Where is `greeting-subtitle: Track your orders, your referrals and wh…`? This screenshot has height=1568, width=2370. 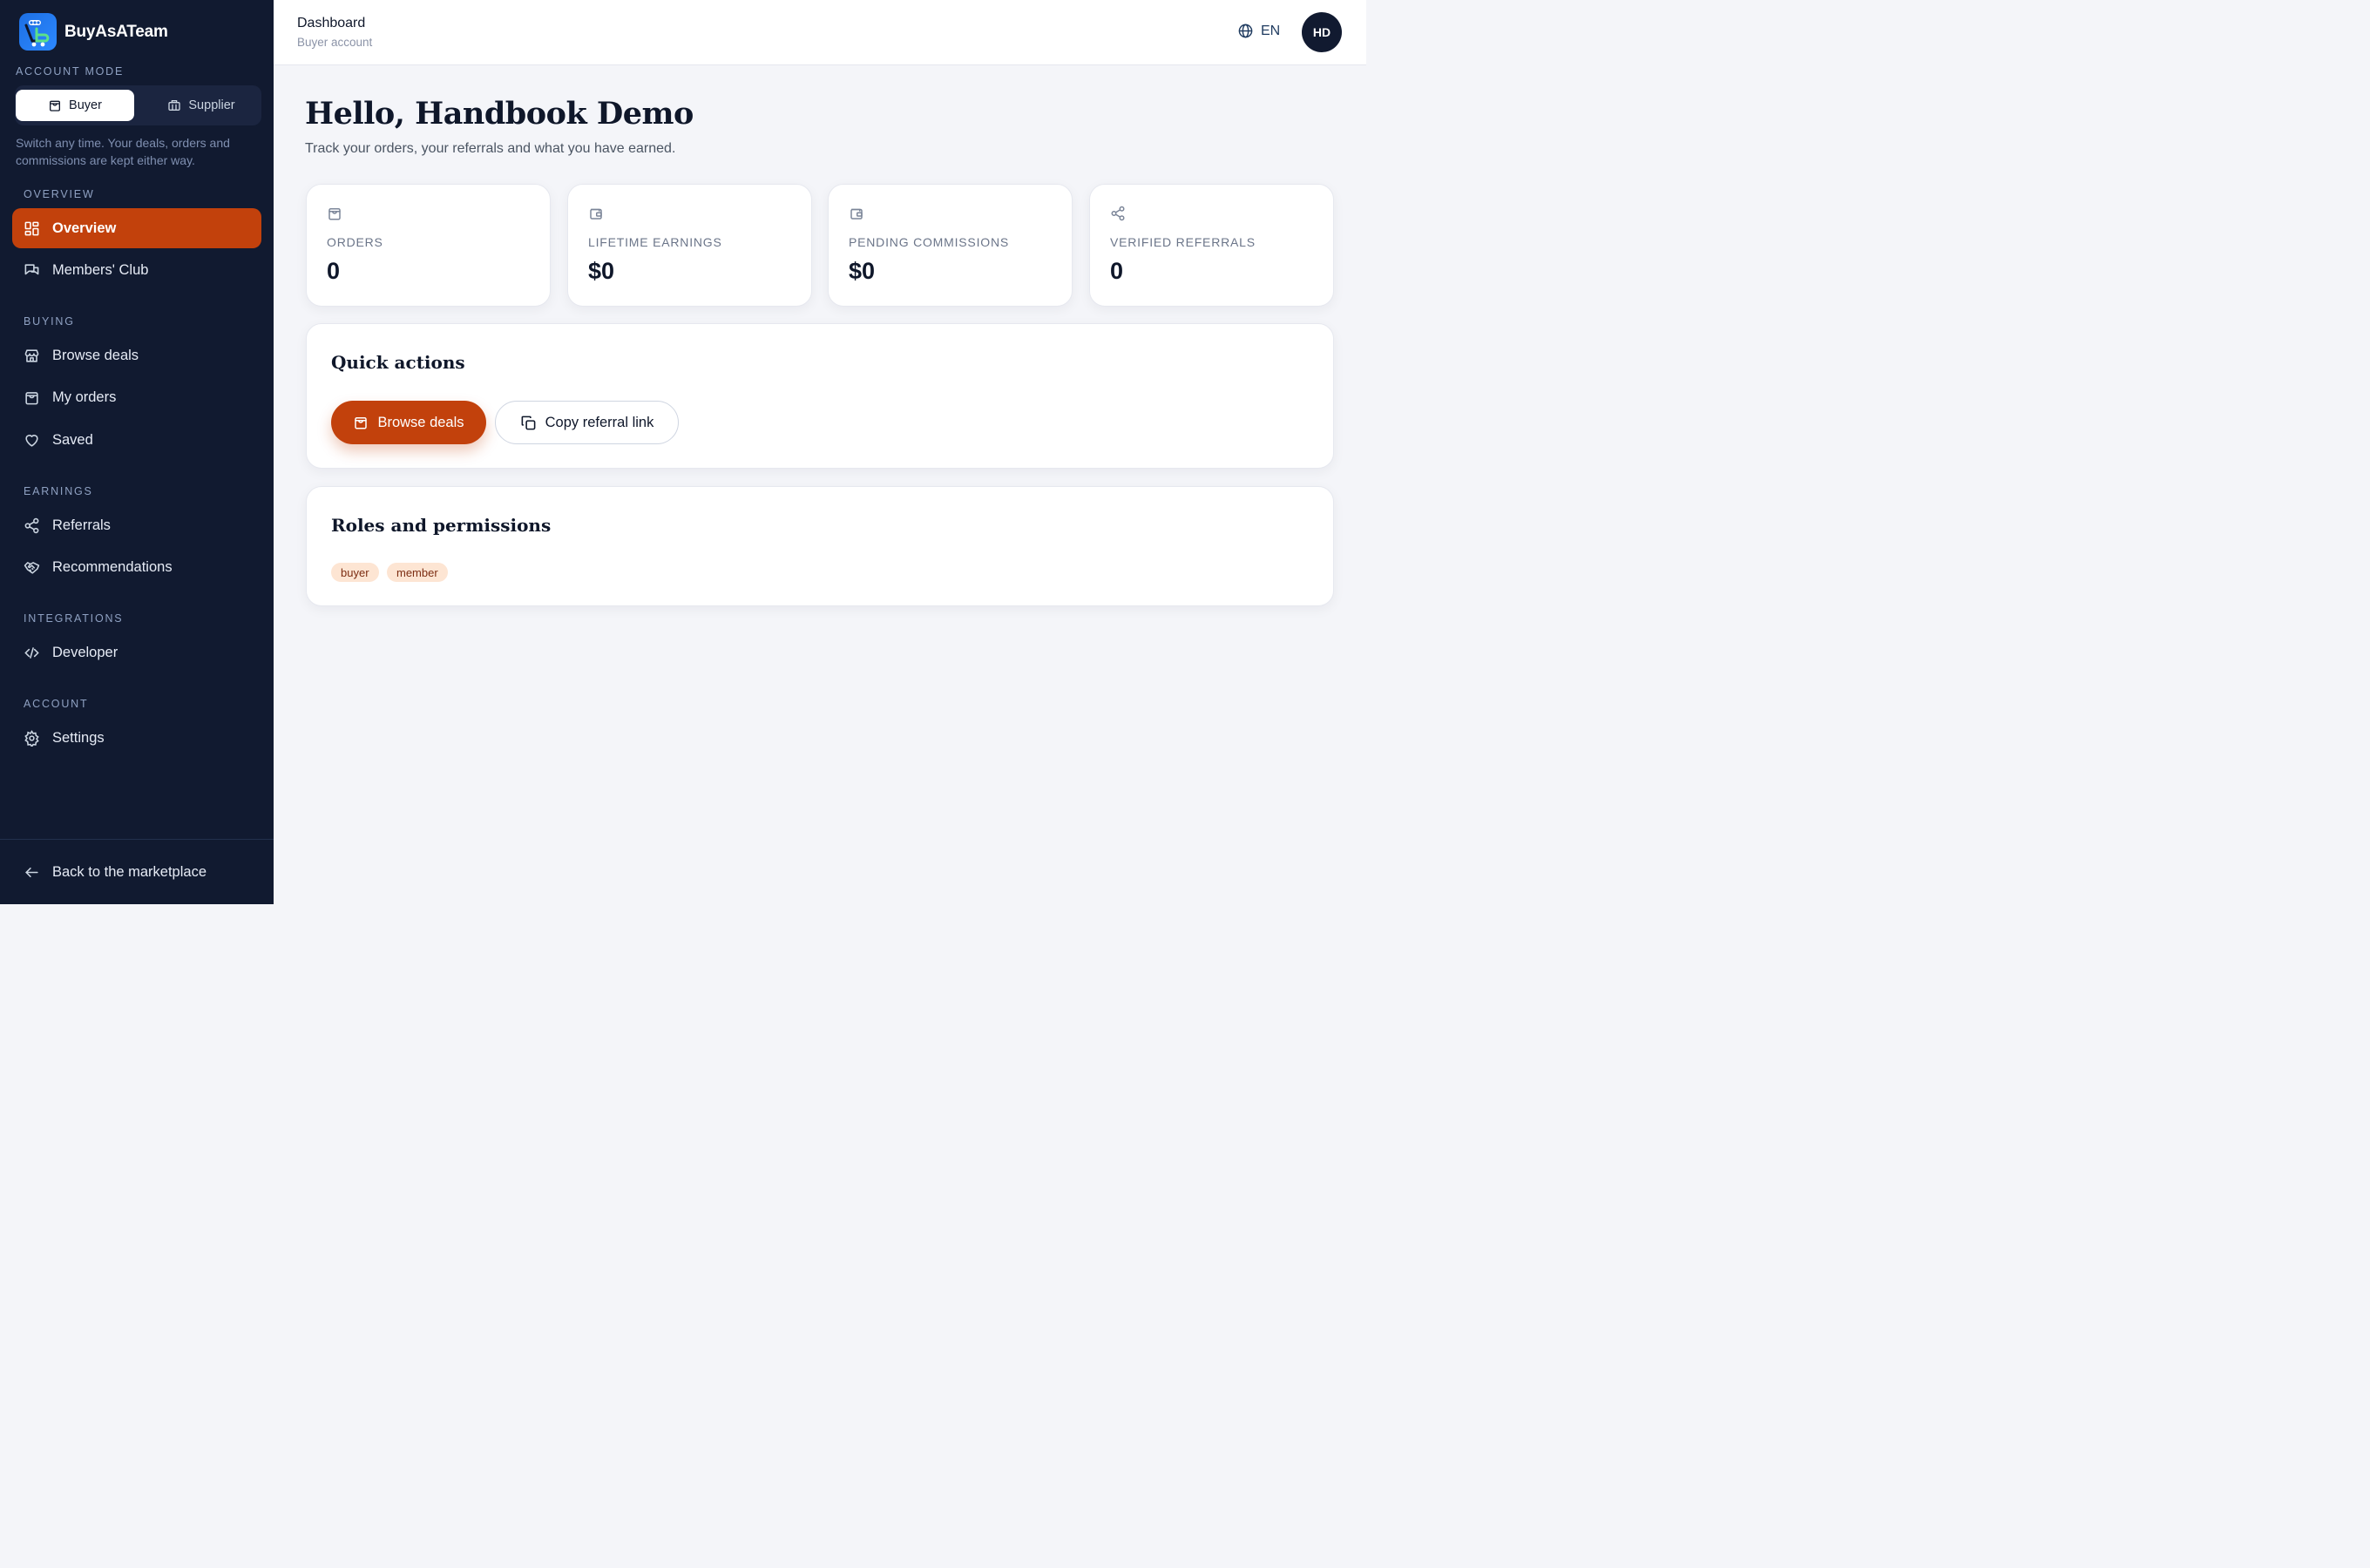 greeting-subtitle: Track your orders, your referrals and wh… is located at coordinates (490, 148).